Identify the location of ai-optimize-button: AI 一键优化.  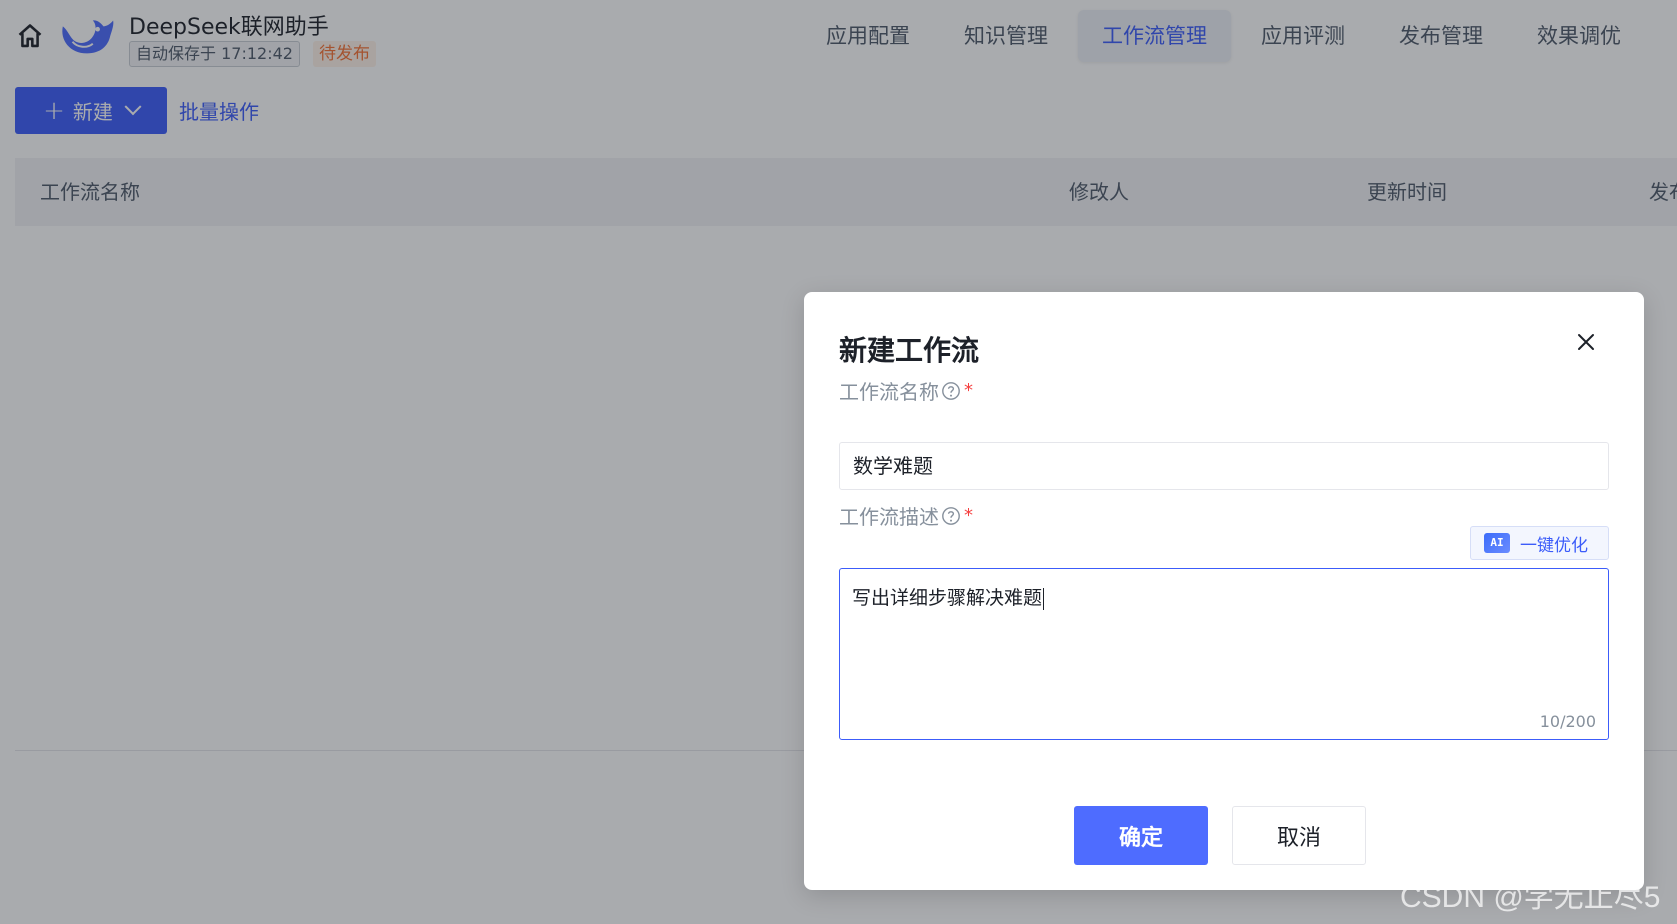
(1539, 543).